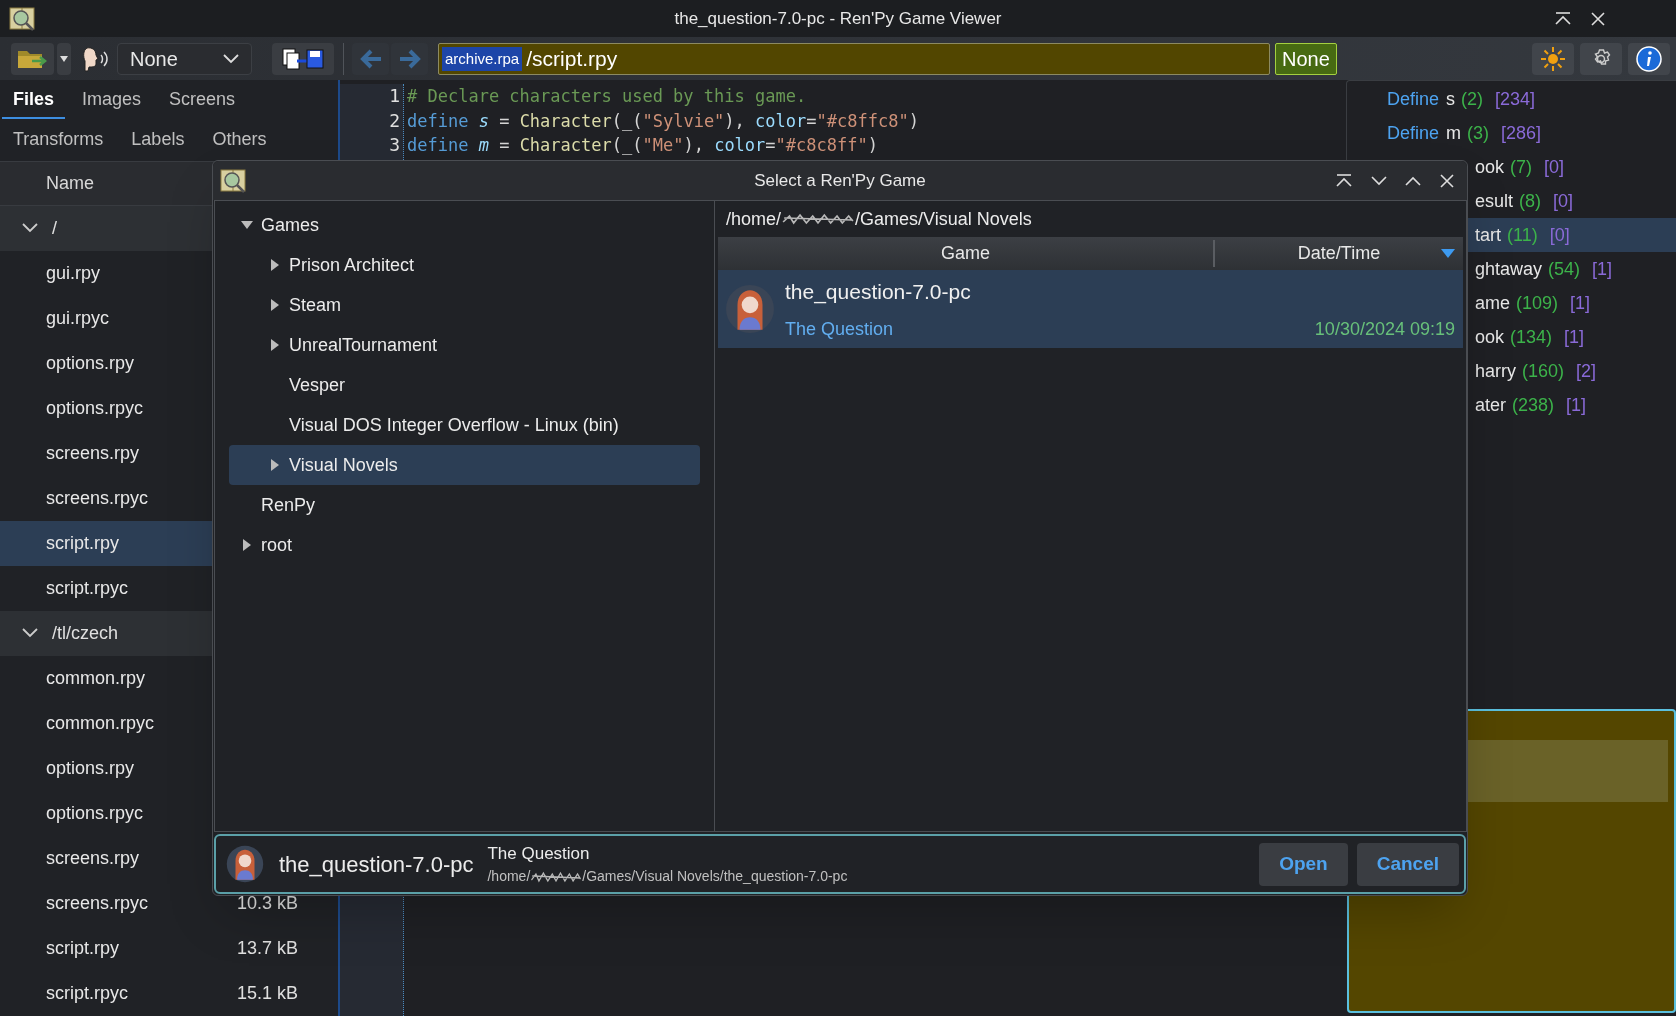  What do you see at coordinates (464, 305) in the screenshot?
I see `tree-item: Steam` at bounding box center [464, 305].